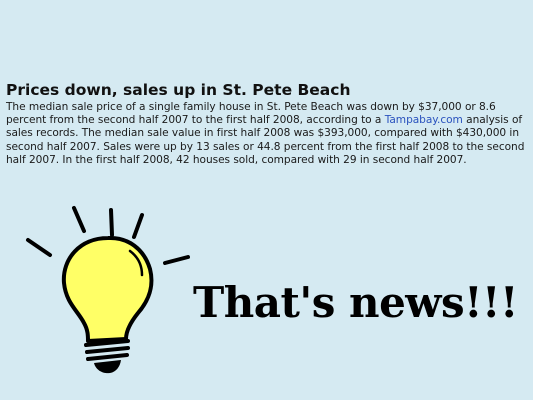 Image resolution: width=533 pixels, height=400 pixels. Describe the element at coordinates (108, 290) in the screenshot. I see `lightbulb-icon` at that location.